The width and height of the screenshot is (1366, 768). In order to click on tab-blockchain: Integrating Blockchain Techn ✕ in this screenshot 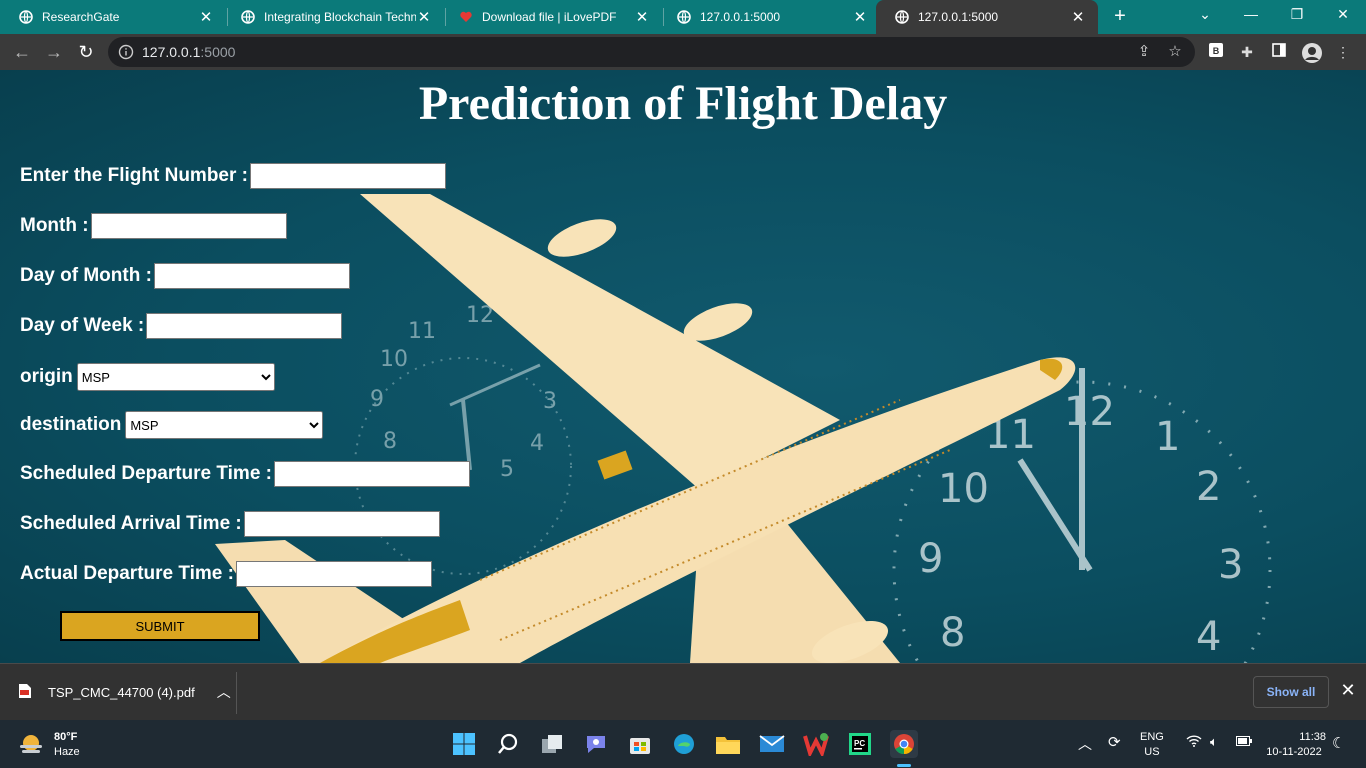, I will do `click(333, 17)`.